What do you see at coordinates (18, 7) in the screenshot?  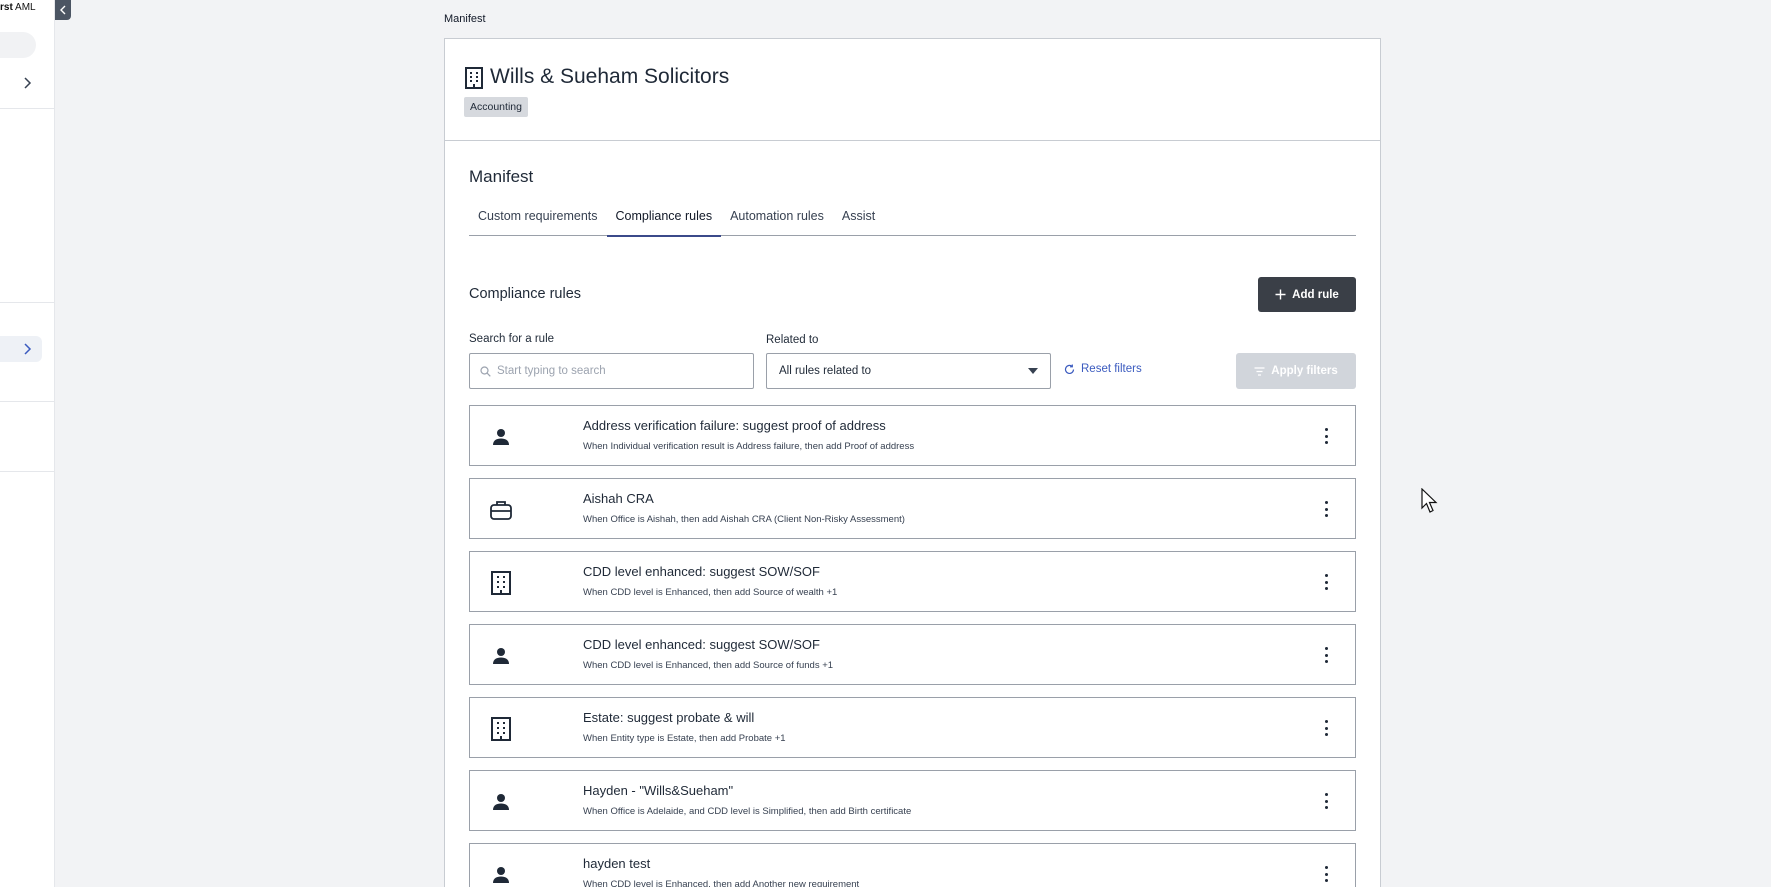 I see `brand-logo: rst AML` at bounding box center [18, 7].